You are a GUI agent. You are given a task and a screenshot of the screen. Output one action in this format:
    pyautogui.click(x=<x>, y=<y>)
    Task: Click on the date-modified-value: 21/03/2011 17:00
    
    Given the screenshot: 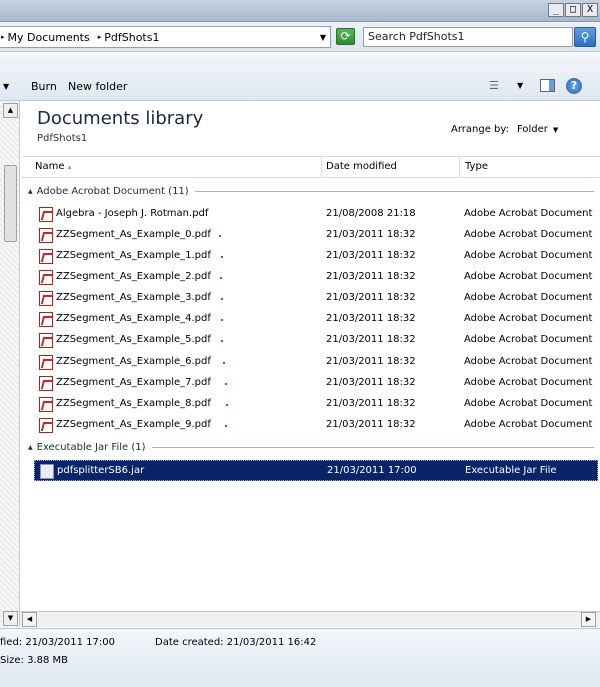 What is the action you would take?
    pyautogui.click(x=70, y=642)
    